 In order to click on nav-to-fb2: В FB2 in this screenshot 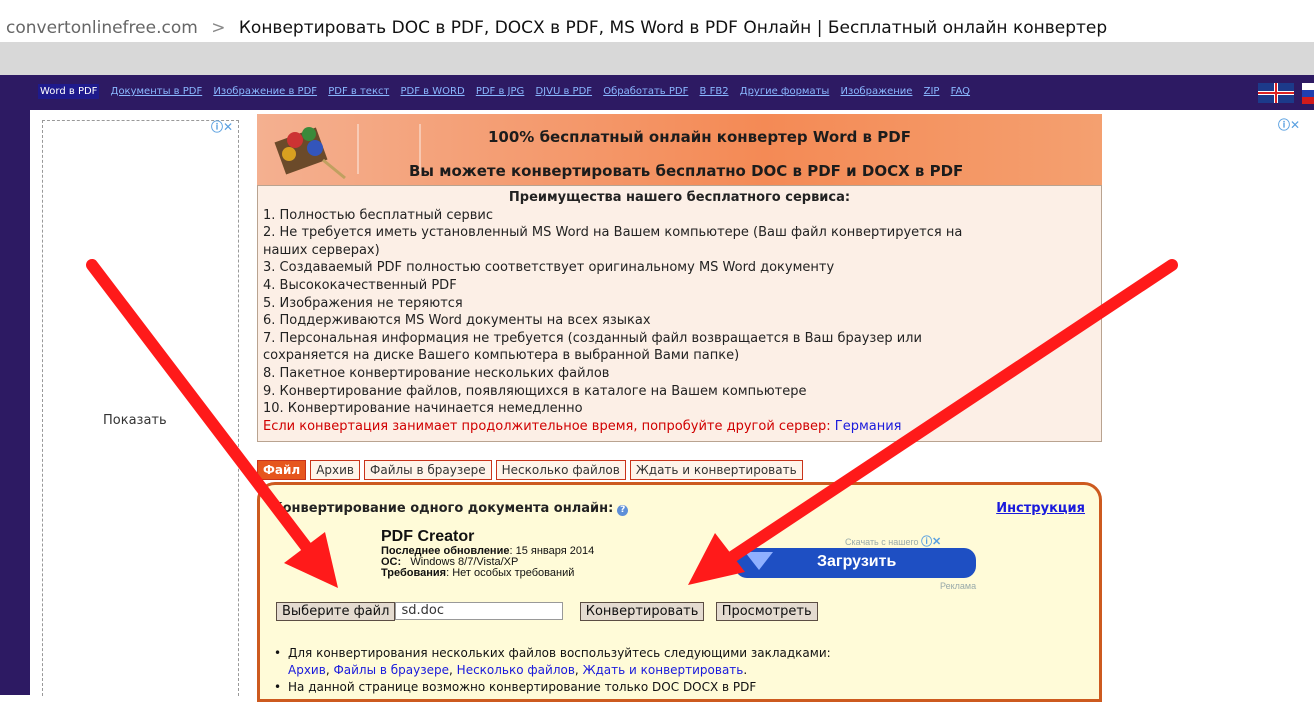, I will do `click(714, 91)`.